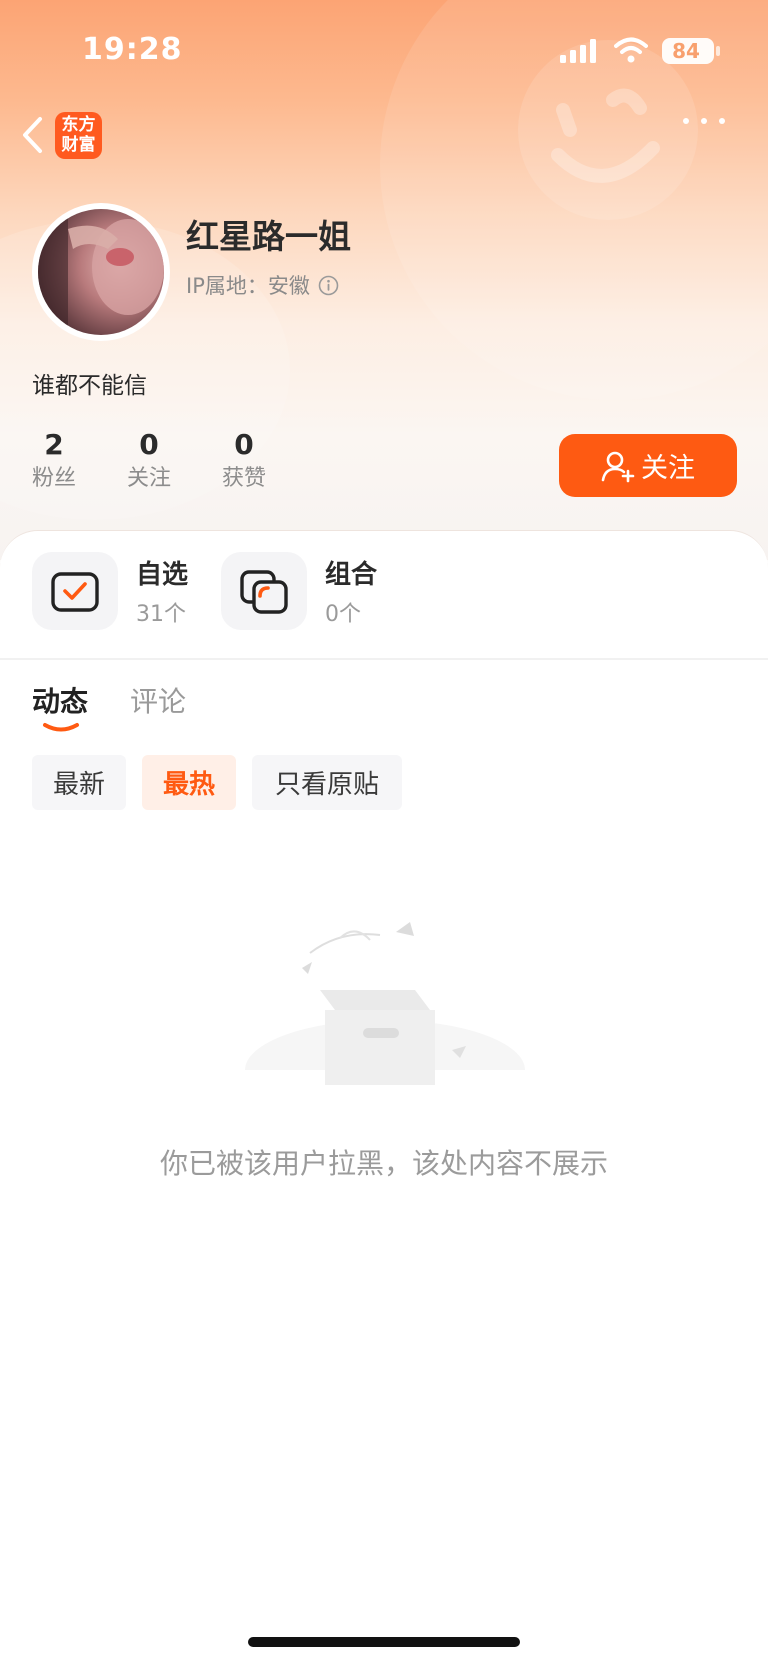 The height and width of the screenshot is (1663, 768). I want to click on watchlist-title: 自选, so click(162, 575).